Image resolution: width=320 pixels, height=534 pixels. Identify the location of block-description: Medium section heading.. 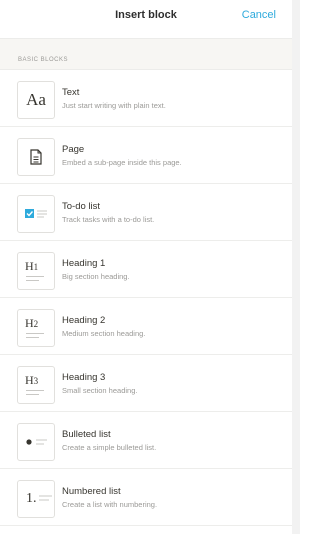
(104, 333).